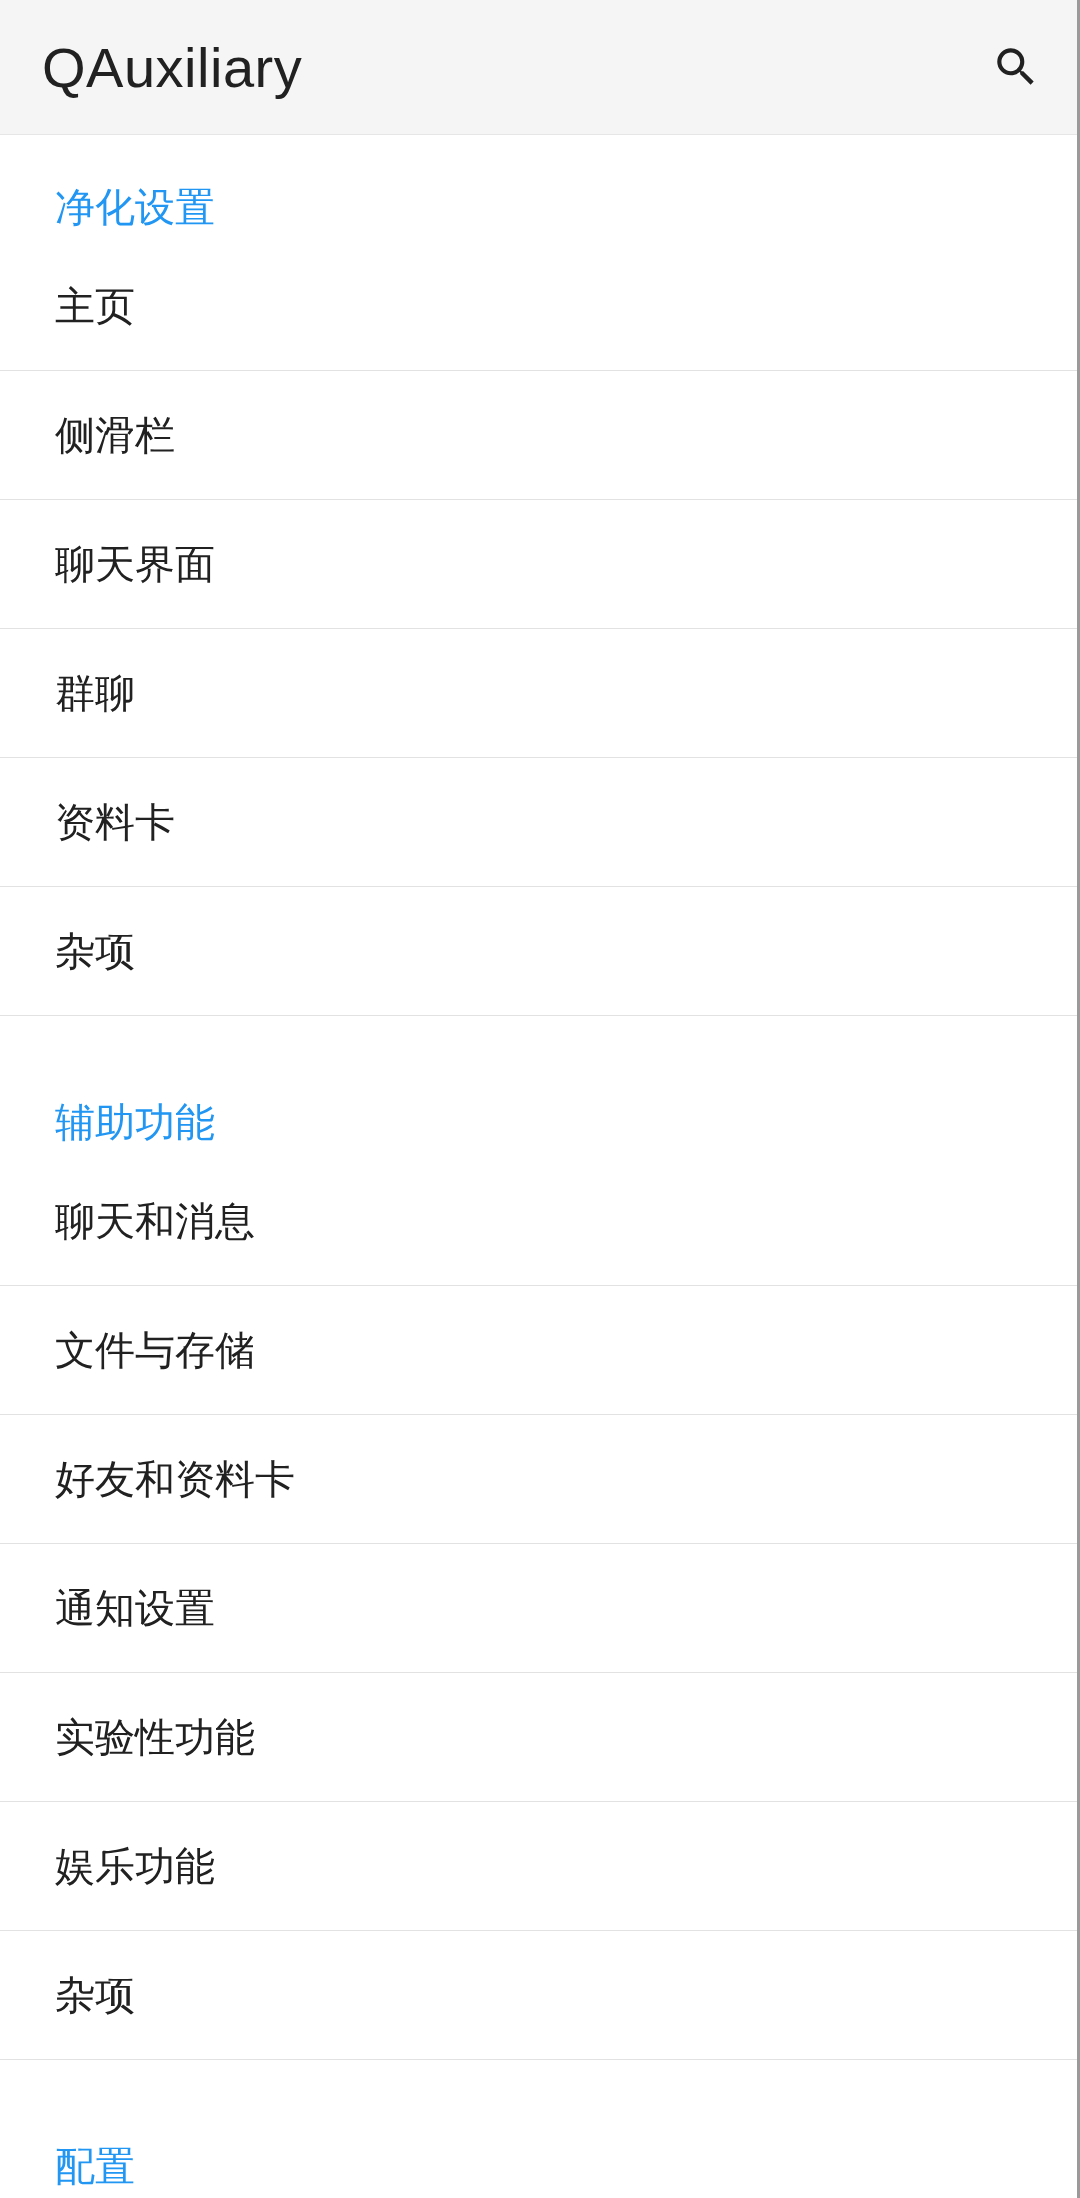 This screenshot has height=2198, width=1080. What do you see at coordinates (538, 1866) in the screenshot?
I see `settings-item: 娱乐功能` at bounding box center [538, 1866].